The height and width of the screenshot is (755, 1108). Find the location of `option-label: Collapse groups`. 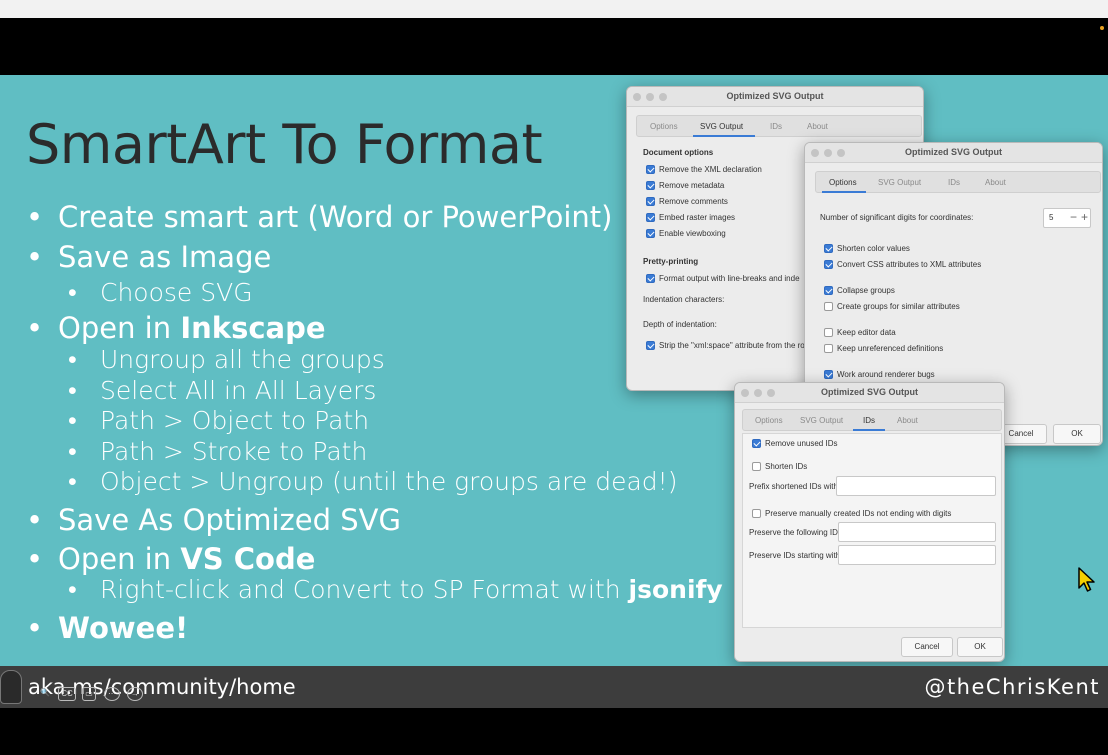

option-label: Collapse groups is located at coordinates (866, 290).